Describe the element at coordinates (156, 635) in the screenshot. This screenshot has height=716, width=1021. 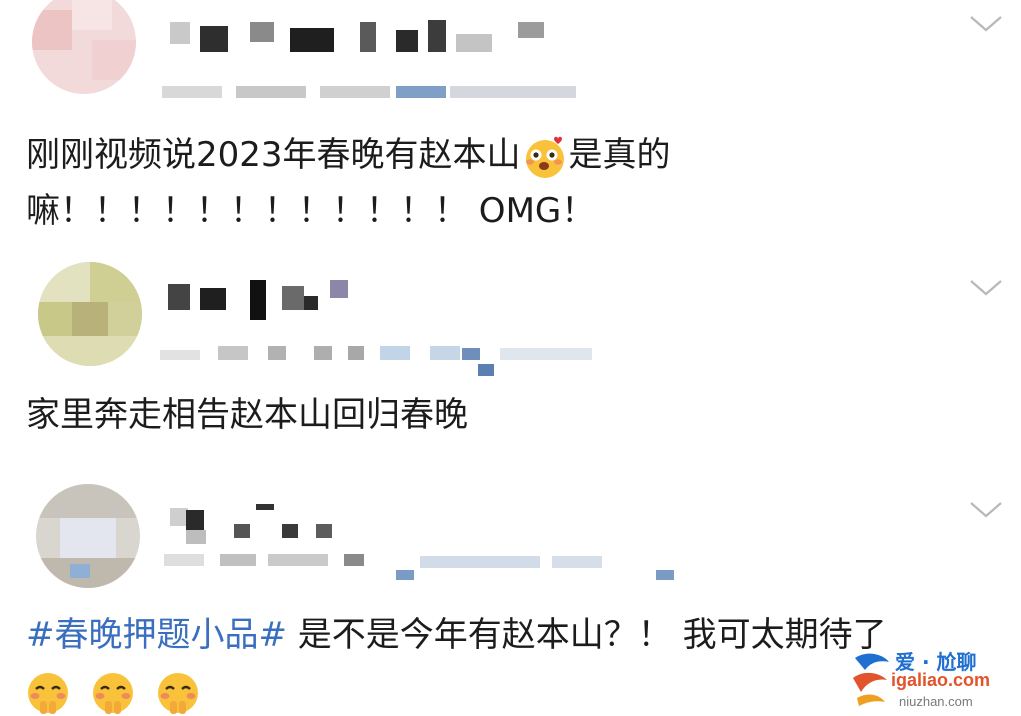
I see `hashtag-link: #春晚押题小品#` at that location.